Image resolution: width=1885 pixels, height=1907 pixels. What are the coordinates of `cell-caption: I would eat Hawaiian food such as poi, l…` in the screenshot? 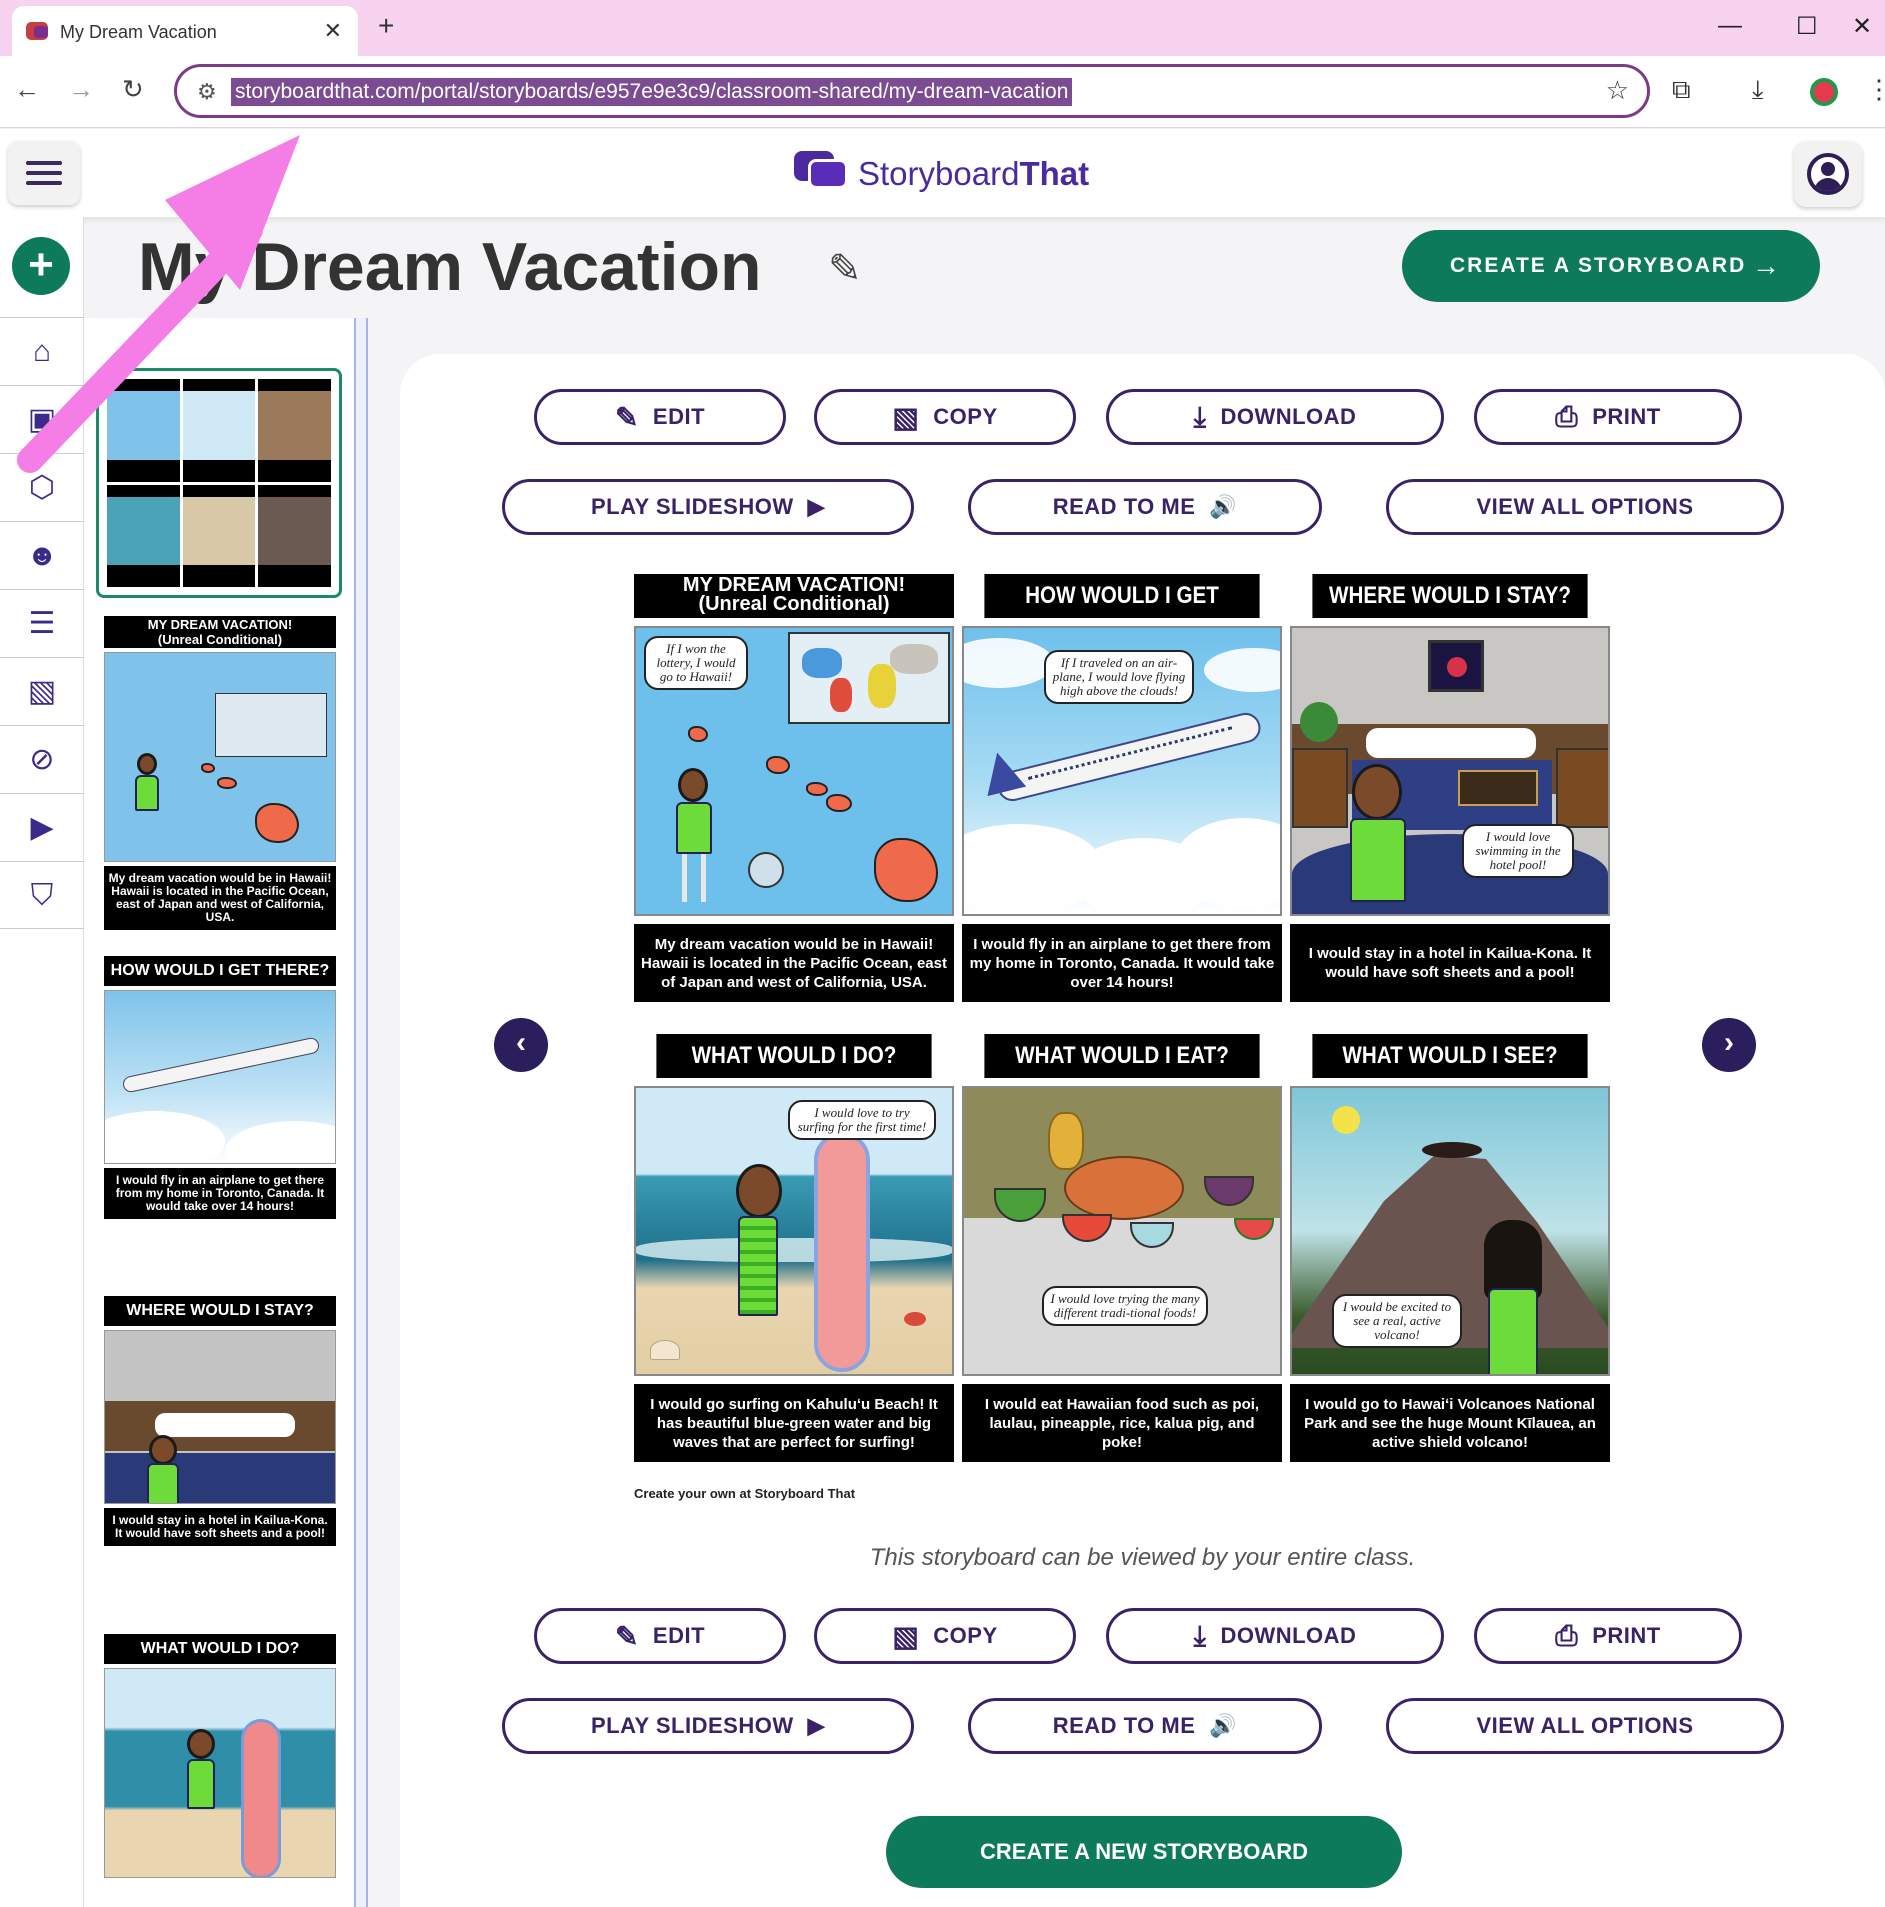 It's located at (1122, 1423).